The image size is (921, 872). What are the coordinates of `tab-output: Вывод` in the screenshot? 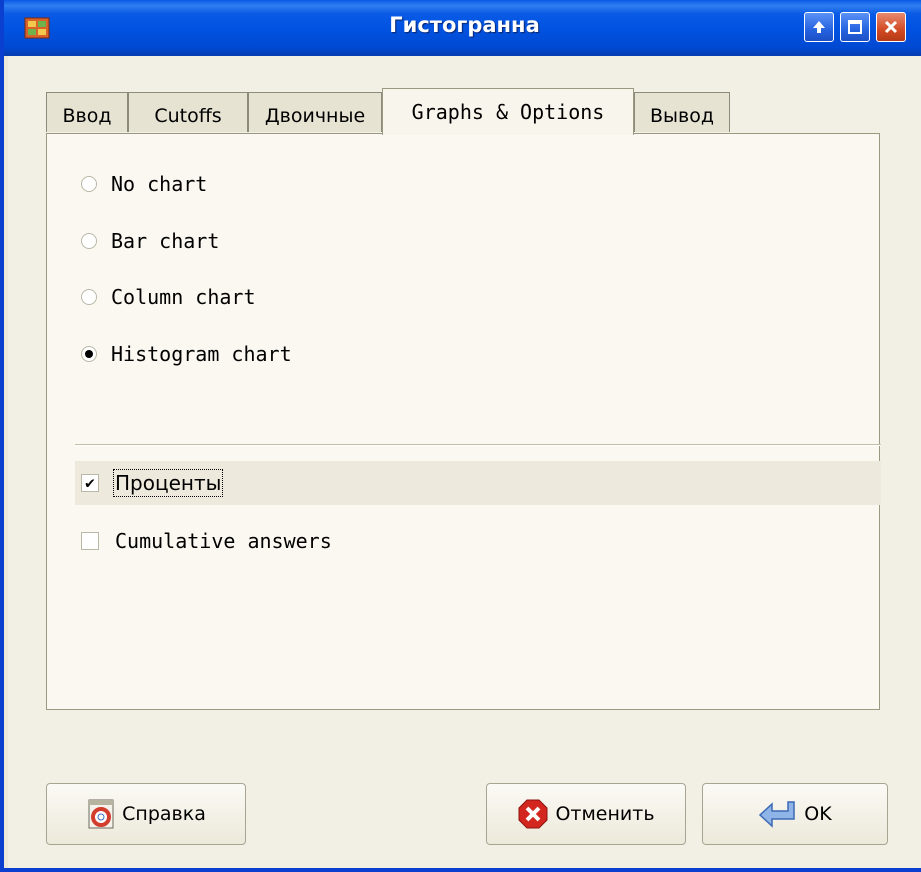 It's located at (682, 112).